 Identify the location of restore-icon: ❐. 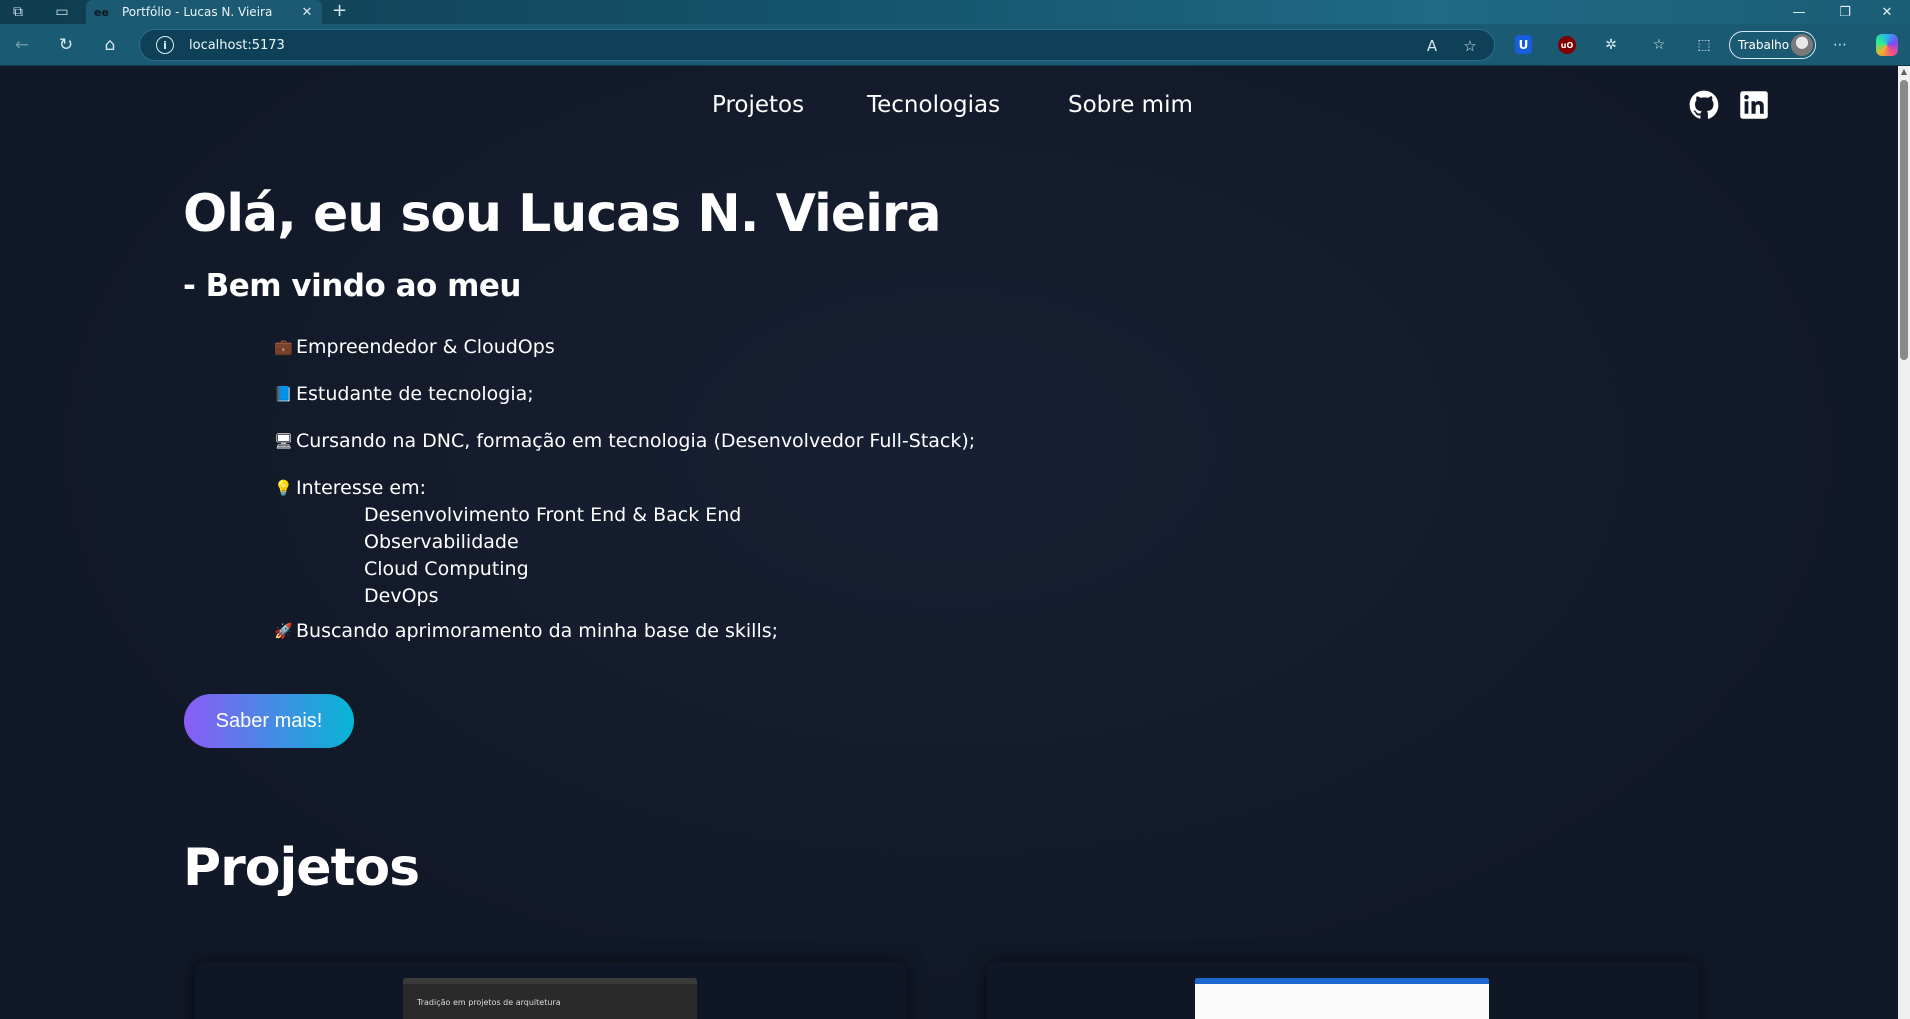
(1845, 12).